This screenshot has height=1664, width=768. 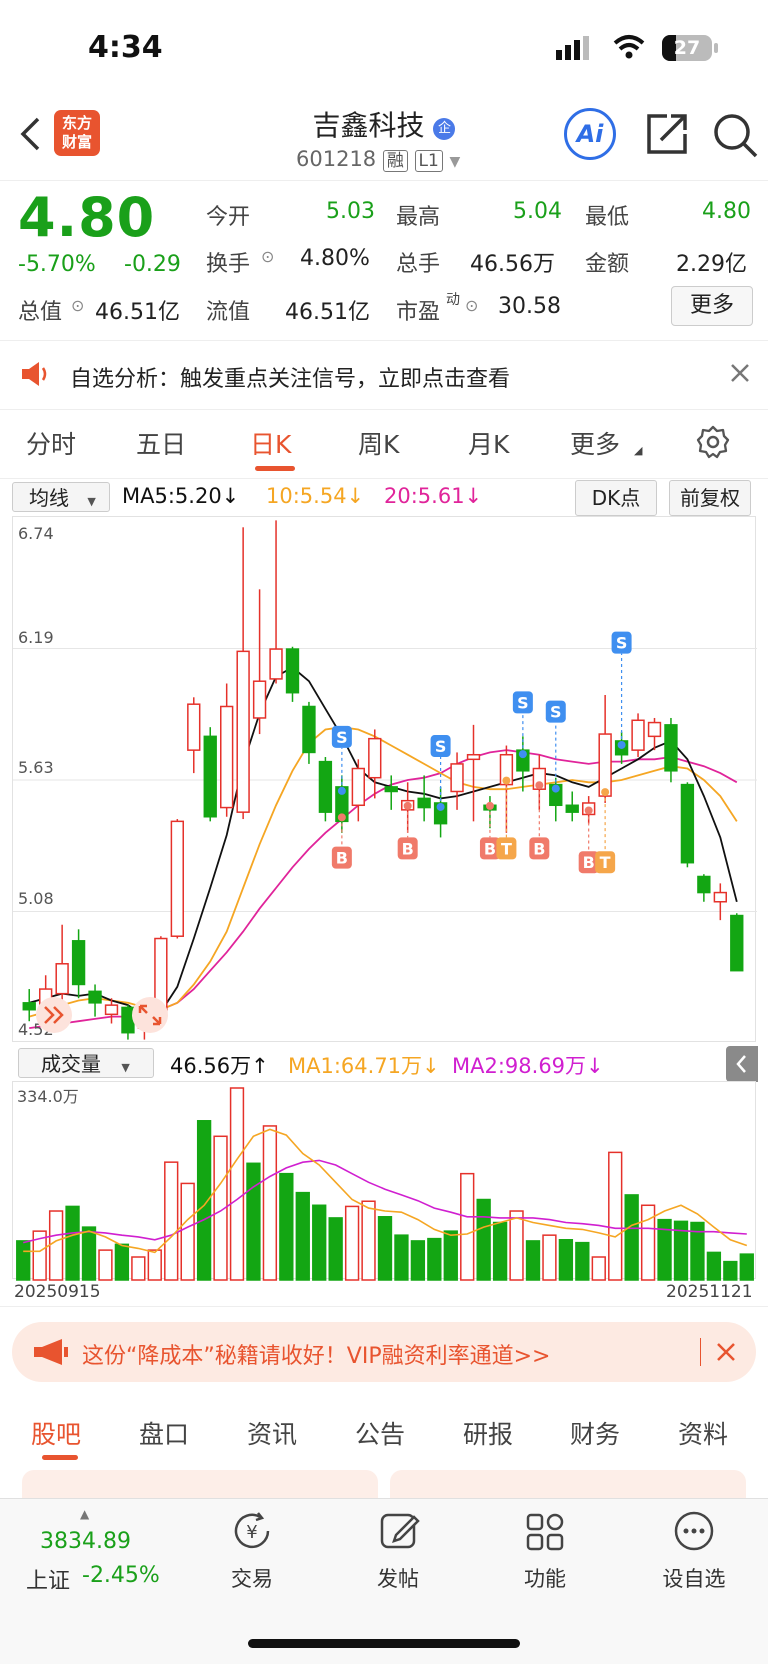 I want to click on tab-daily-k: 日K, so click(x=270, y=443).